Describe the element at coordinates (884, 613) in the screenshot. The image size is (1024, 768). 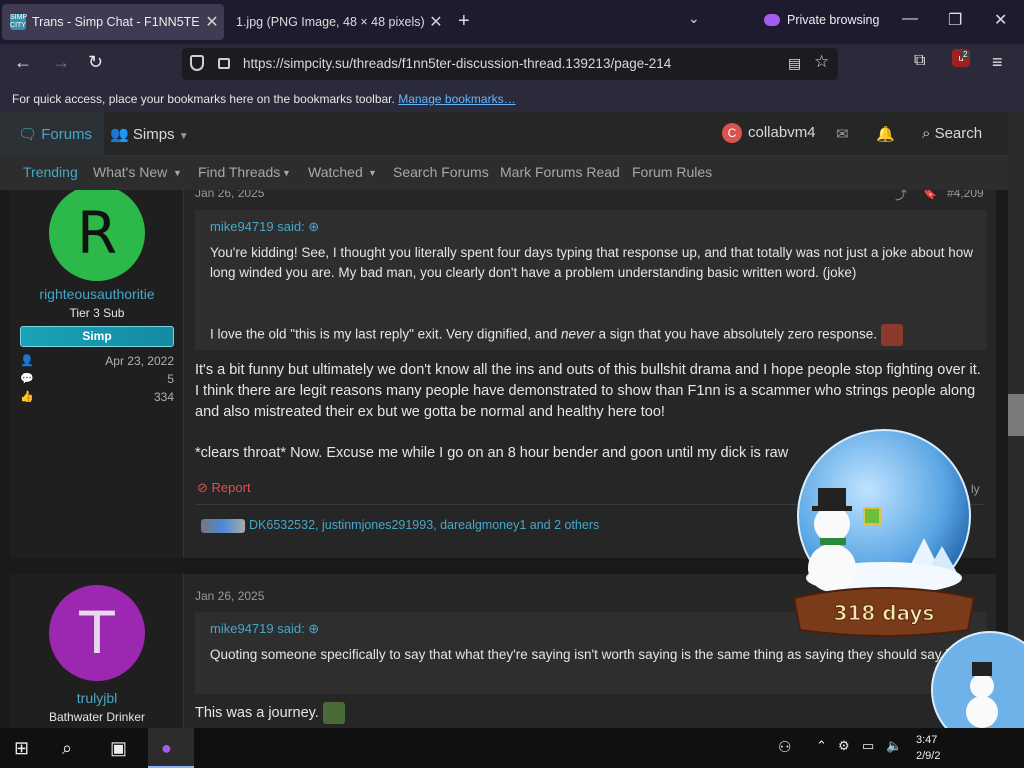
I see `days-counter: 318 days` at that location.